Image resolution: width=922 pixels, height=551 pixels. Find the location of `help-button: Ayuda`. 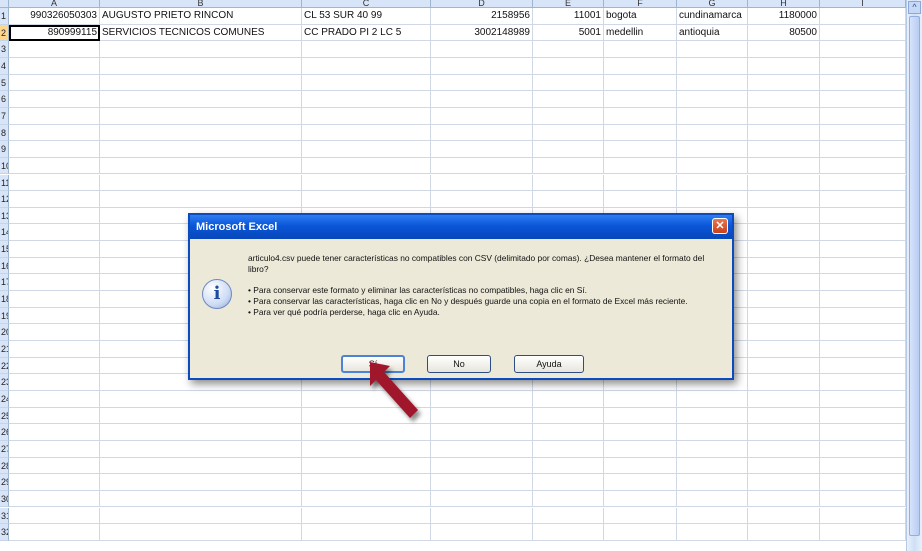

help-button: Ayuda is located at coordinates (549, 364).